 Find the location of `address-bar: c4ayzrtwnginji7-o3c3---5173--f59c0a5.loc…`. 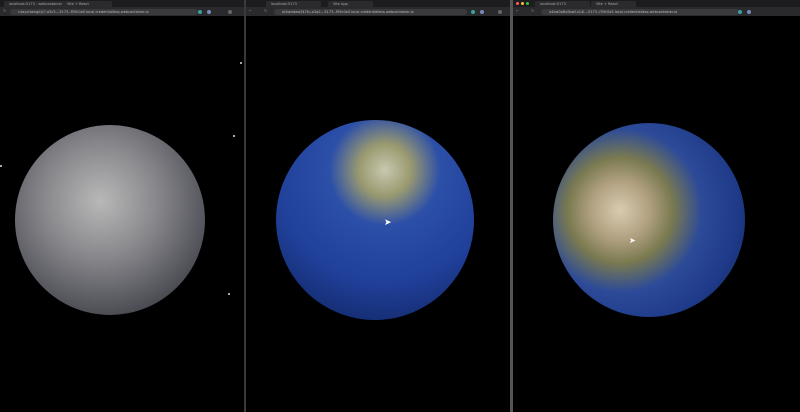

address-bar: c4ayzrtwnginji7-o3c3---5173--f59c0a5.loc… is located at coordinates (104, 11).